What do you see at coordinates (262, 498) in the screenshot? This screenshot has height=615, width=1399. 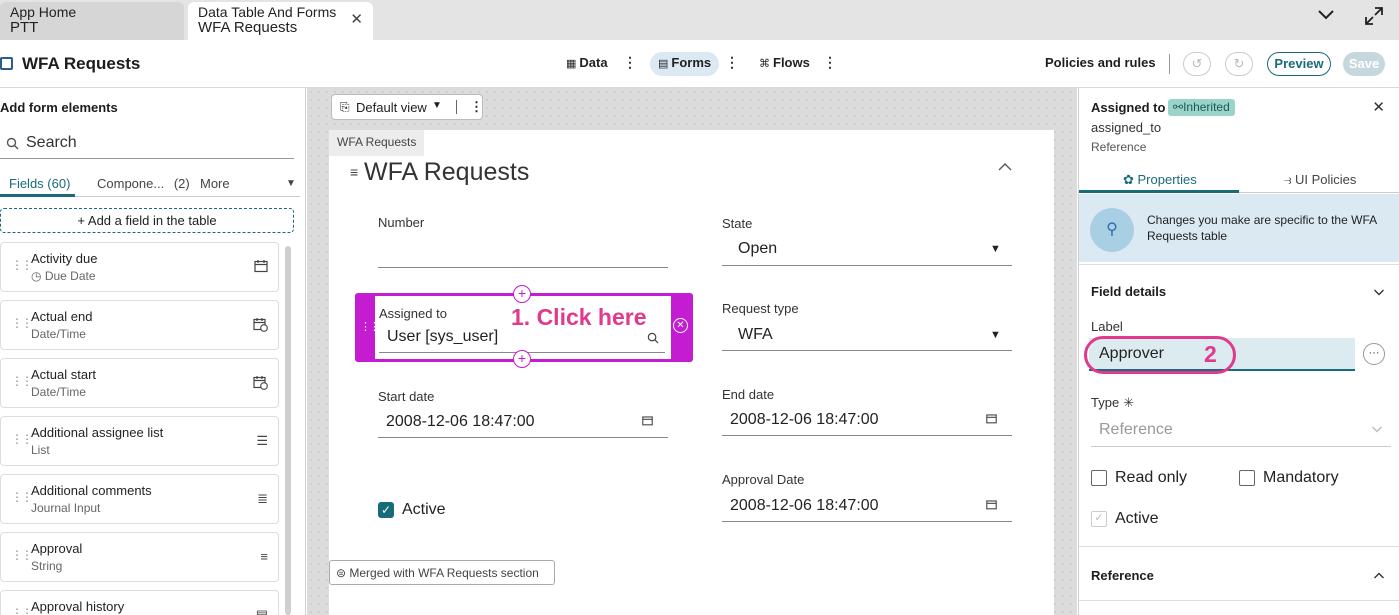 I see `journal-icon: ≣` at bounding box center [262, 498].